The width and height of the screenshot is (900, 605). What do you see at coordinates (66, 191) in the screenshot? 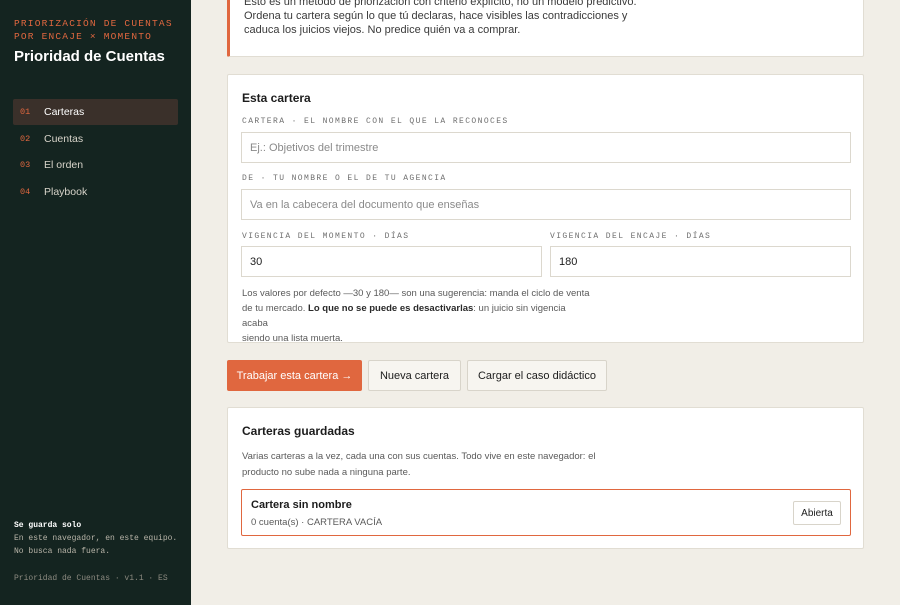
I see `nav-label: Playbook` at bounding box center [66, 191].